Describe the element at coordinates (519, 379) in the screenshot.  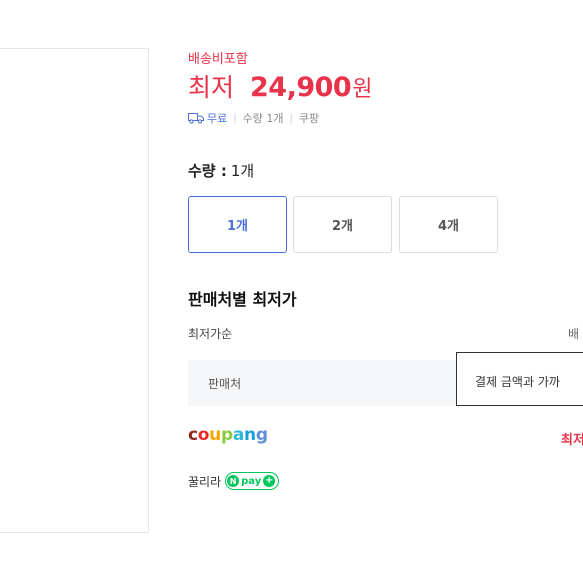
I see `payment-amount-tooltip: 결제 금액과 가까` at that location.